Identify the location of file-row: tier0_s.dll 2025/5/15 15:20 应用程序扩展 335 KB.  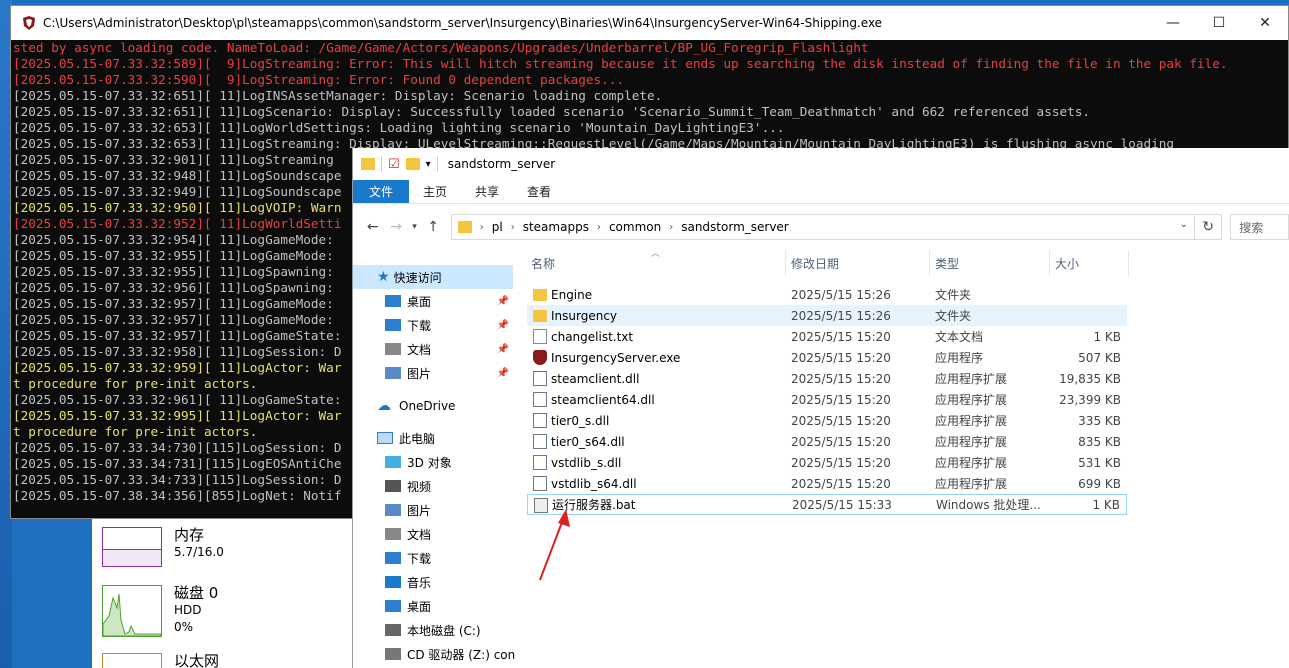
(827, 420).